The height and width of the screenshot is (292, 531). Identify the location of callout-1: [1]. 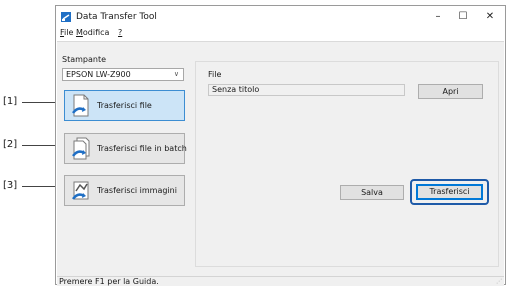
(10, 101).